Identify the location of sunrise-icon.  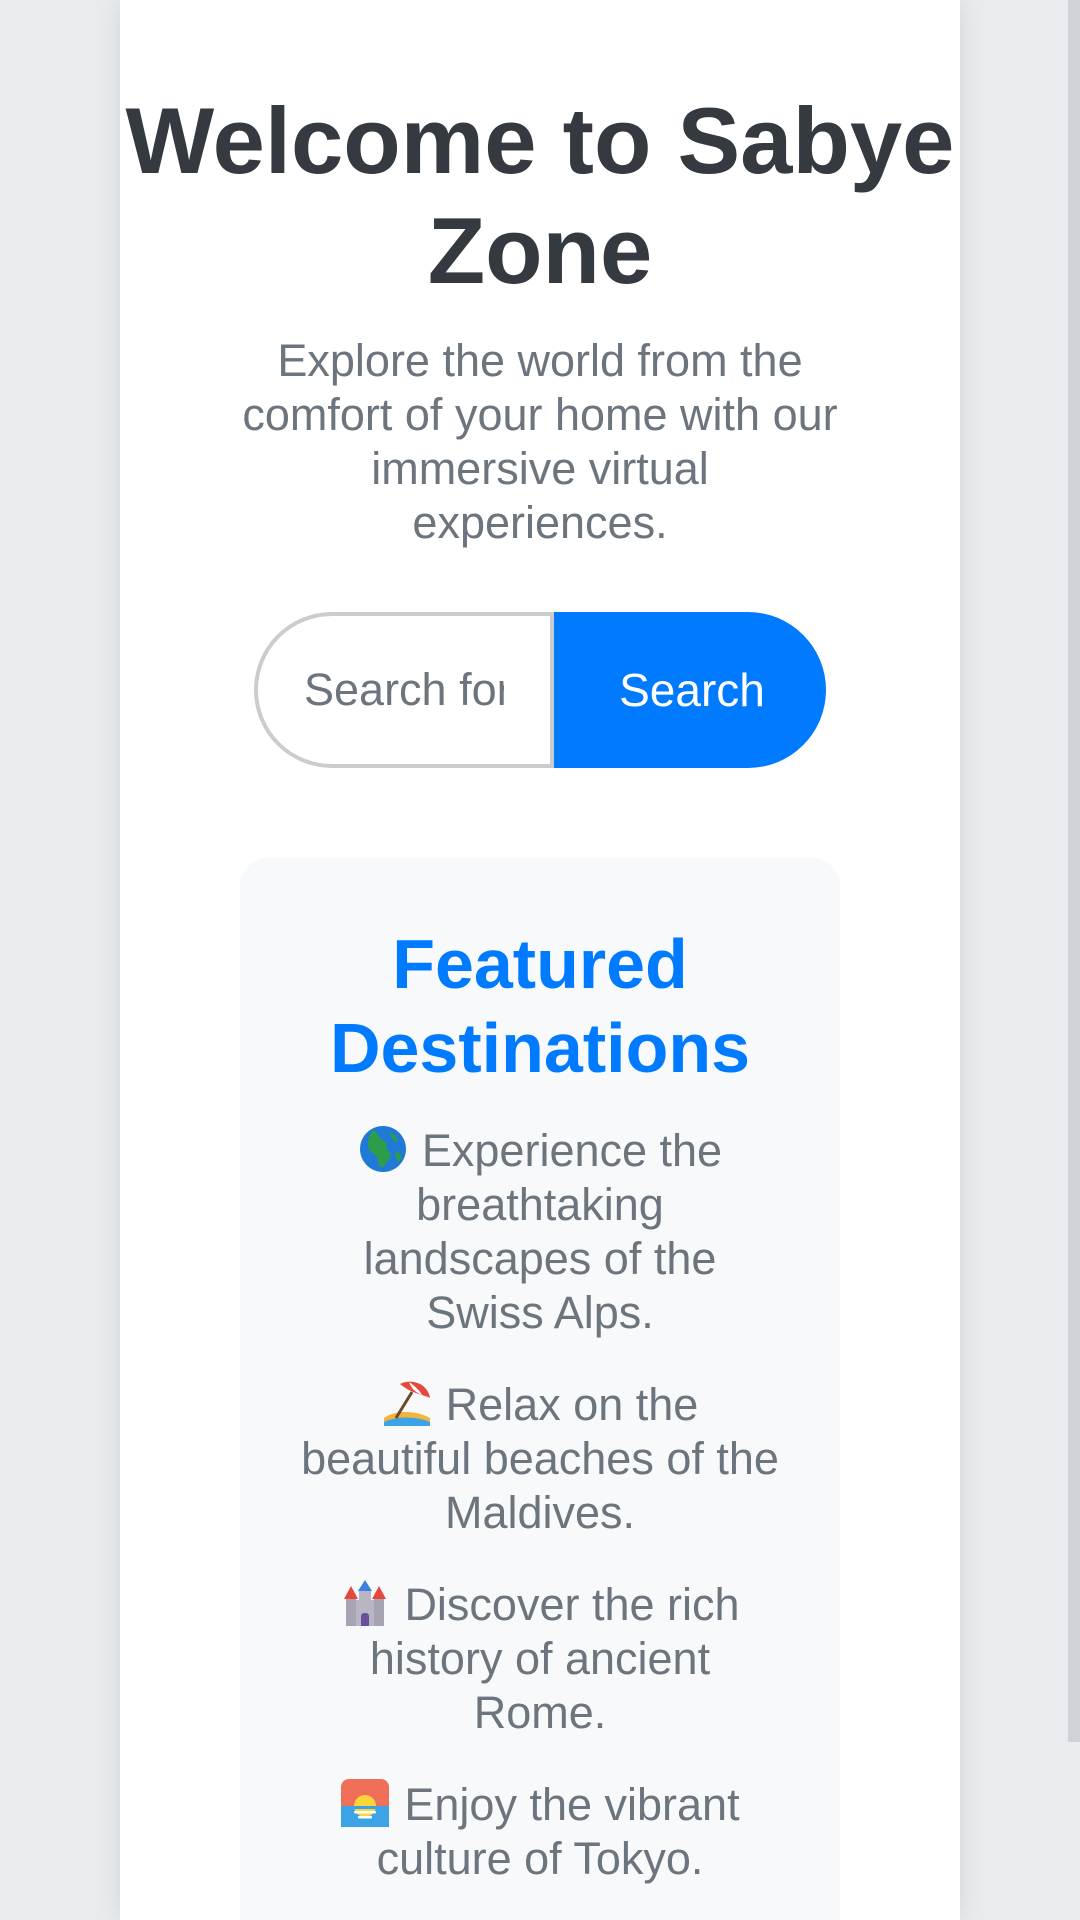
(365, 1803).